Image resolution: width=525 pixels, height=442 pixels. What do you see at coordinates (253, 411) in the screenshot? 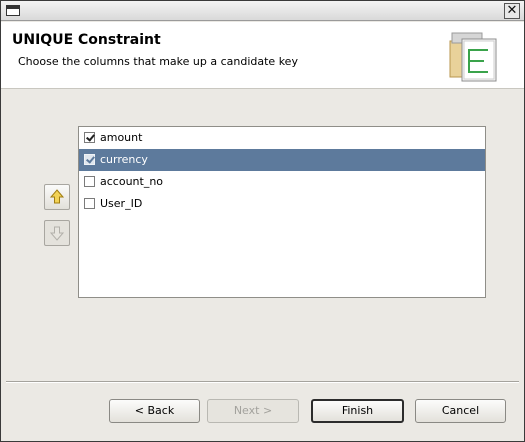
I see `next-button: Next >` at bounding box center [253, 411].